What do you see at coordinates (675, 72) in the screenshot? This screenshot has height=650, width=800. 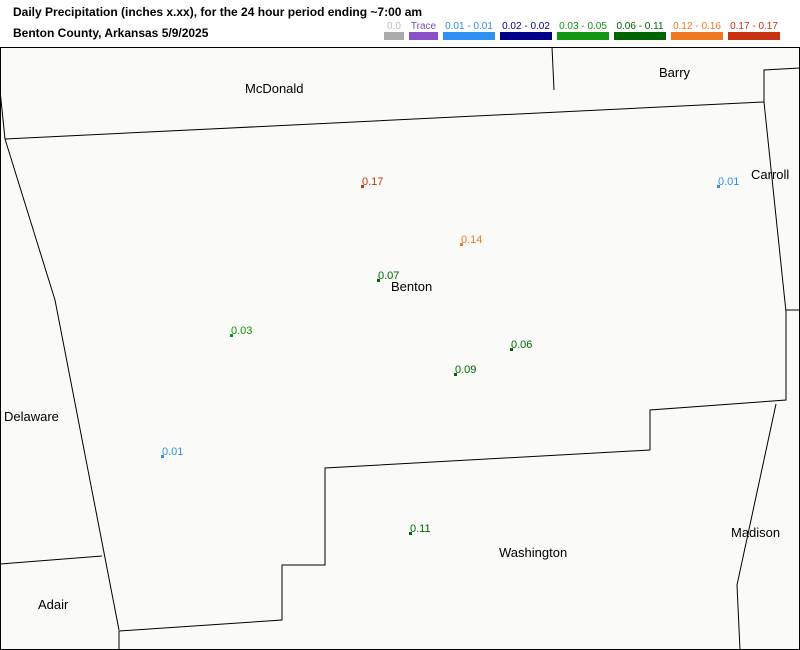 I see `county-label: Barry` at bounding box center [675, 72].